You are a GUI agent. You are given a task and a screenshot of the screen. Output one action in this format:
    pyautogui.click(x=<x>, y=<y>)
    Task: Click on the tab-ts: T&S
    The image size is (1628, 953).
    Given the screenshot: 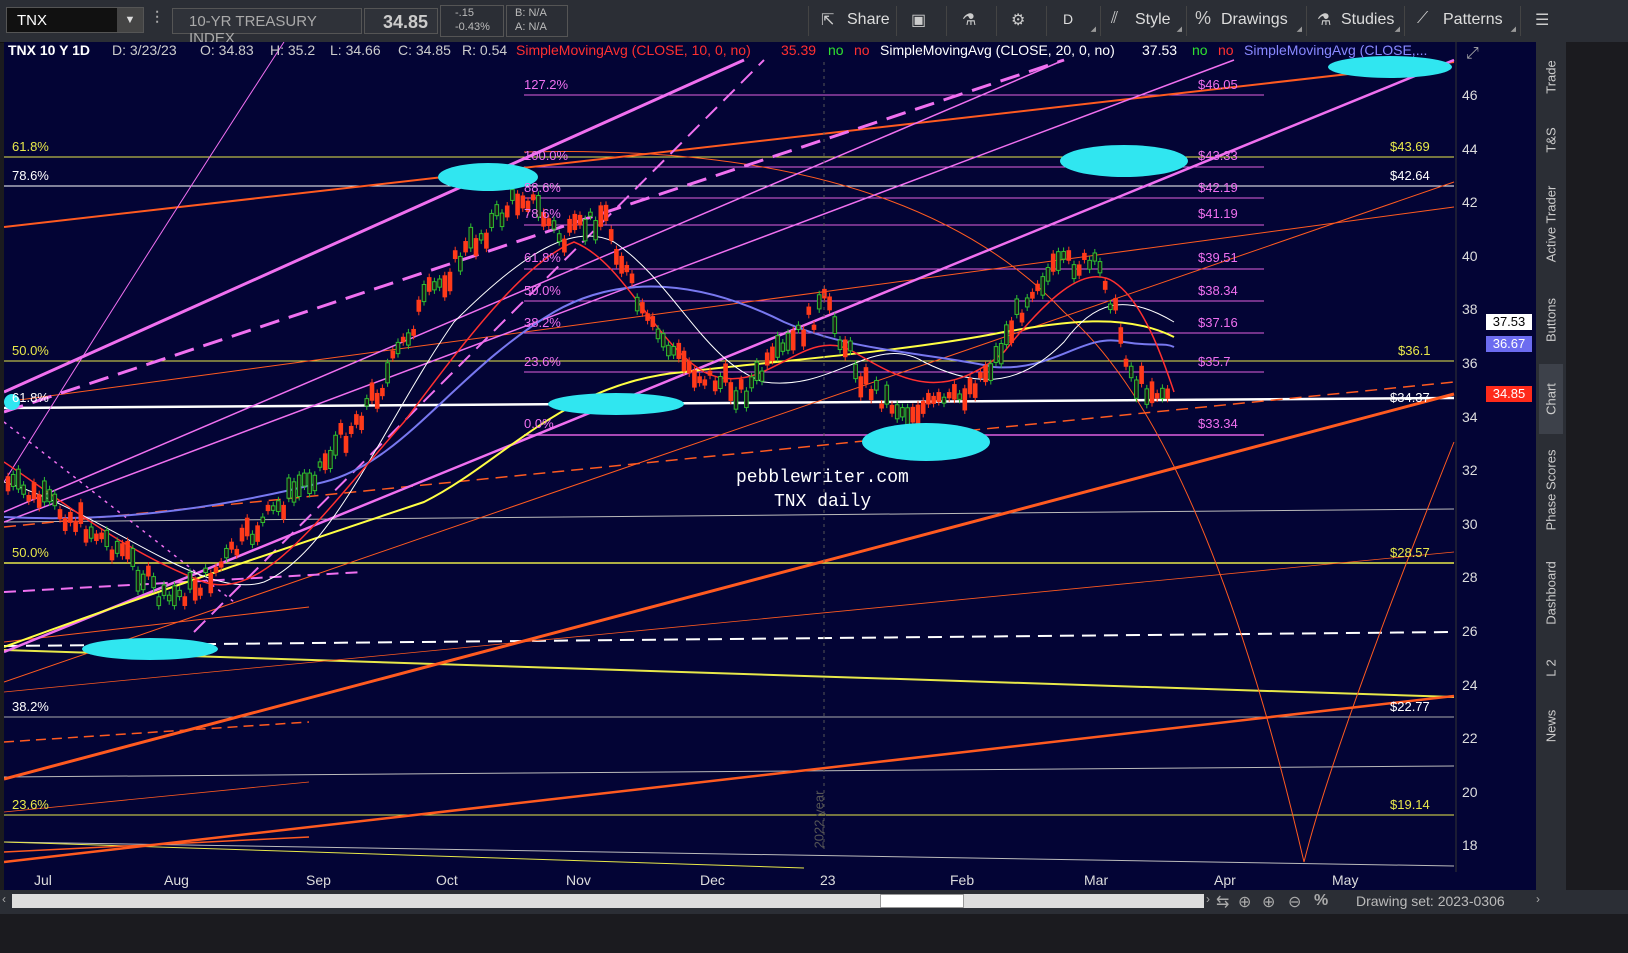 What is the action you would take?
    pyautogui.click(x=1551, y=140)
    